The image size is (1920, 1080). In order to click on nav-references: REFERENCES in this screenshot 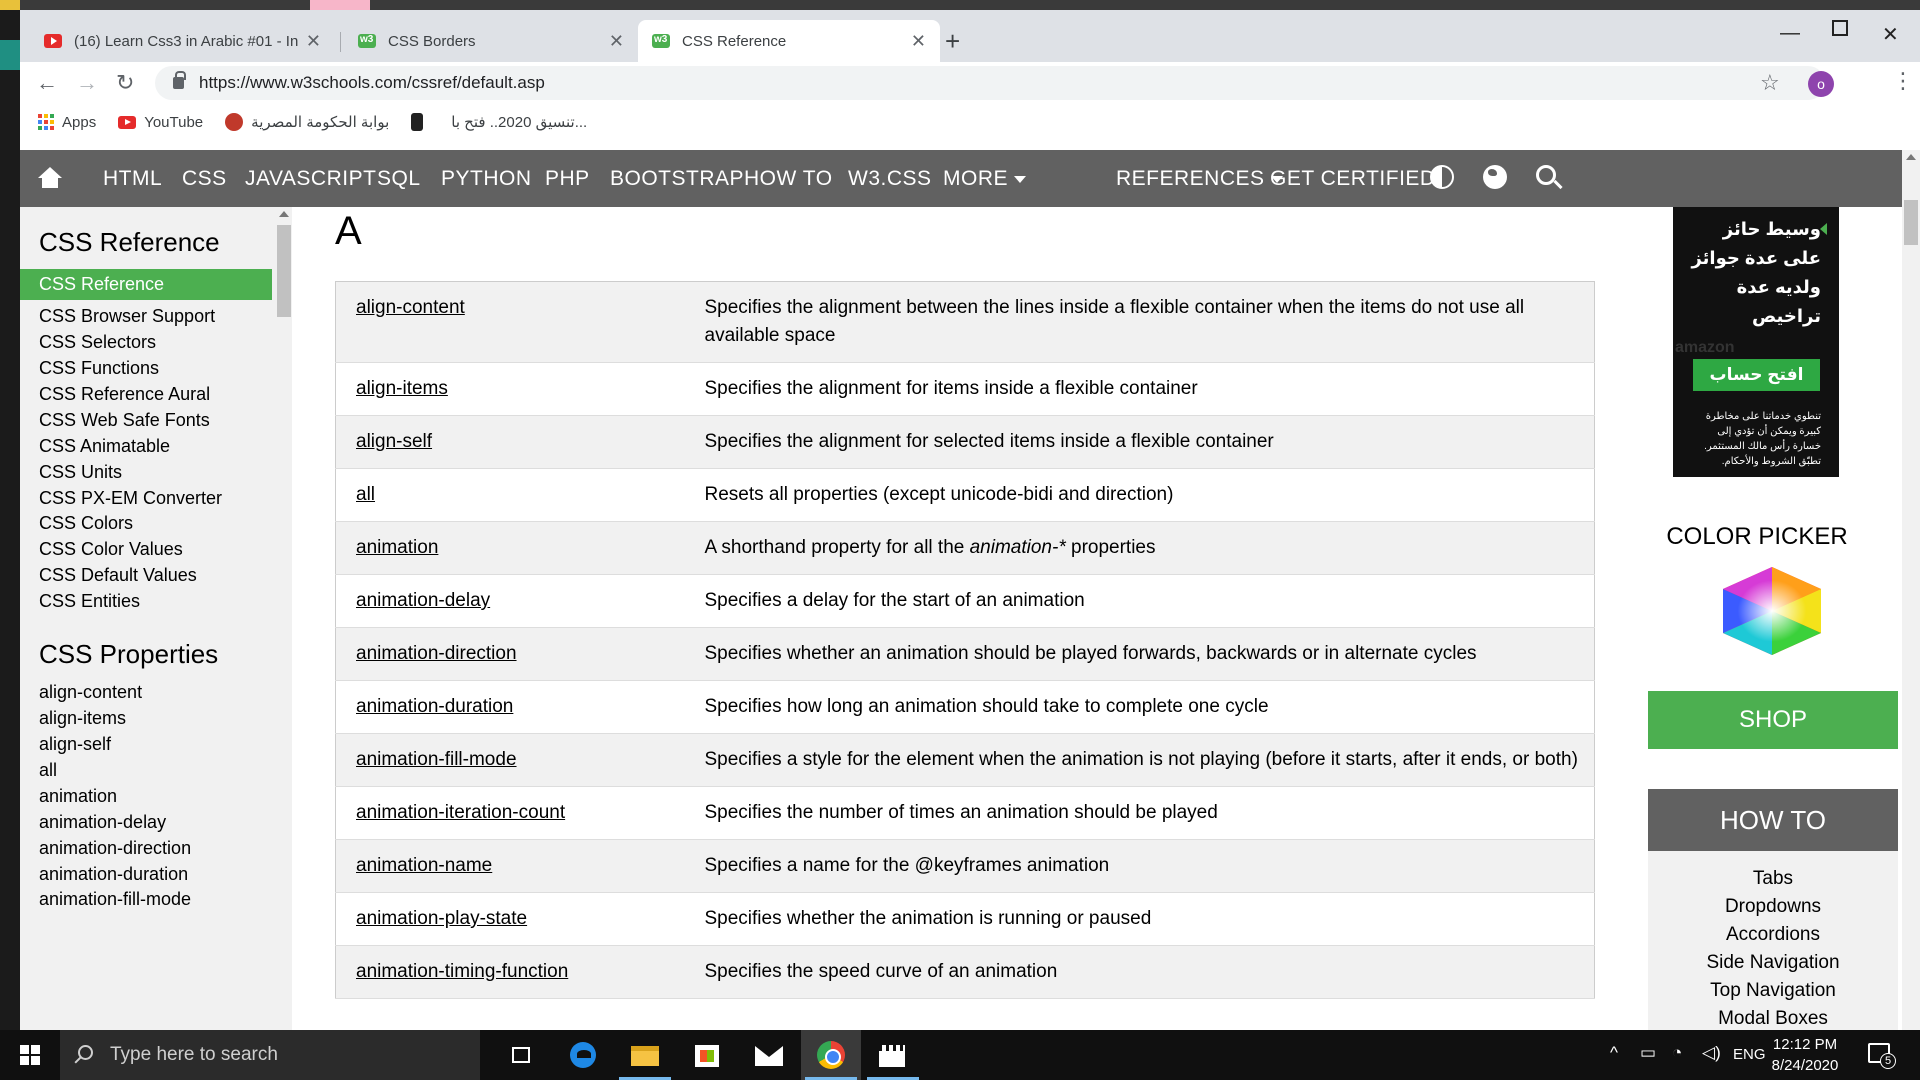, I will do `click(1199, 178)`.